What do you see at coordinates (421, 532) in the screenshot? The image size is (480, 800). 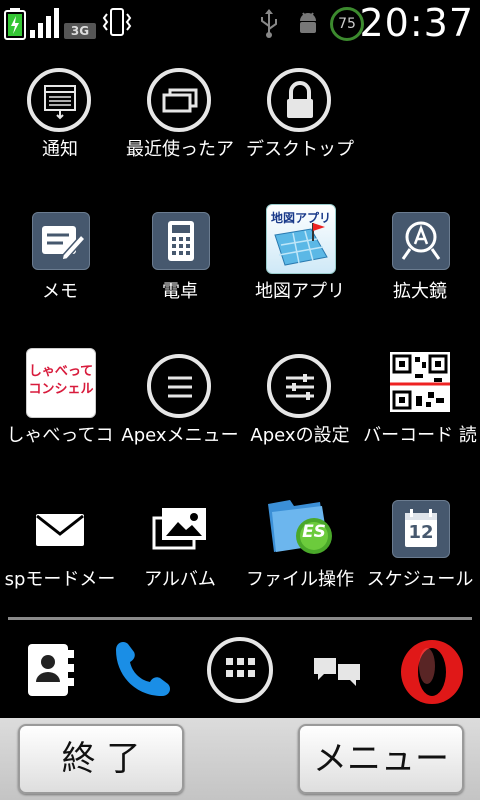 I see `calendar-icon-date: 12` at bounding box center [421, 532].